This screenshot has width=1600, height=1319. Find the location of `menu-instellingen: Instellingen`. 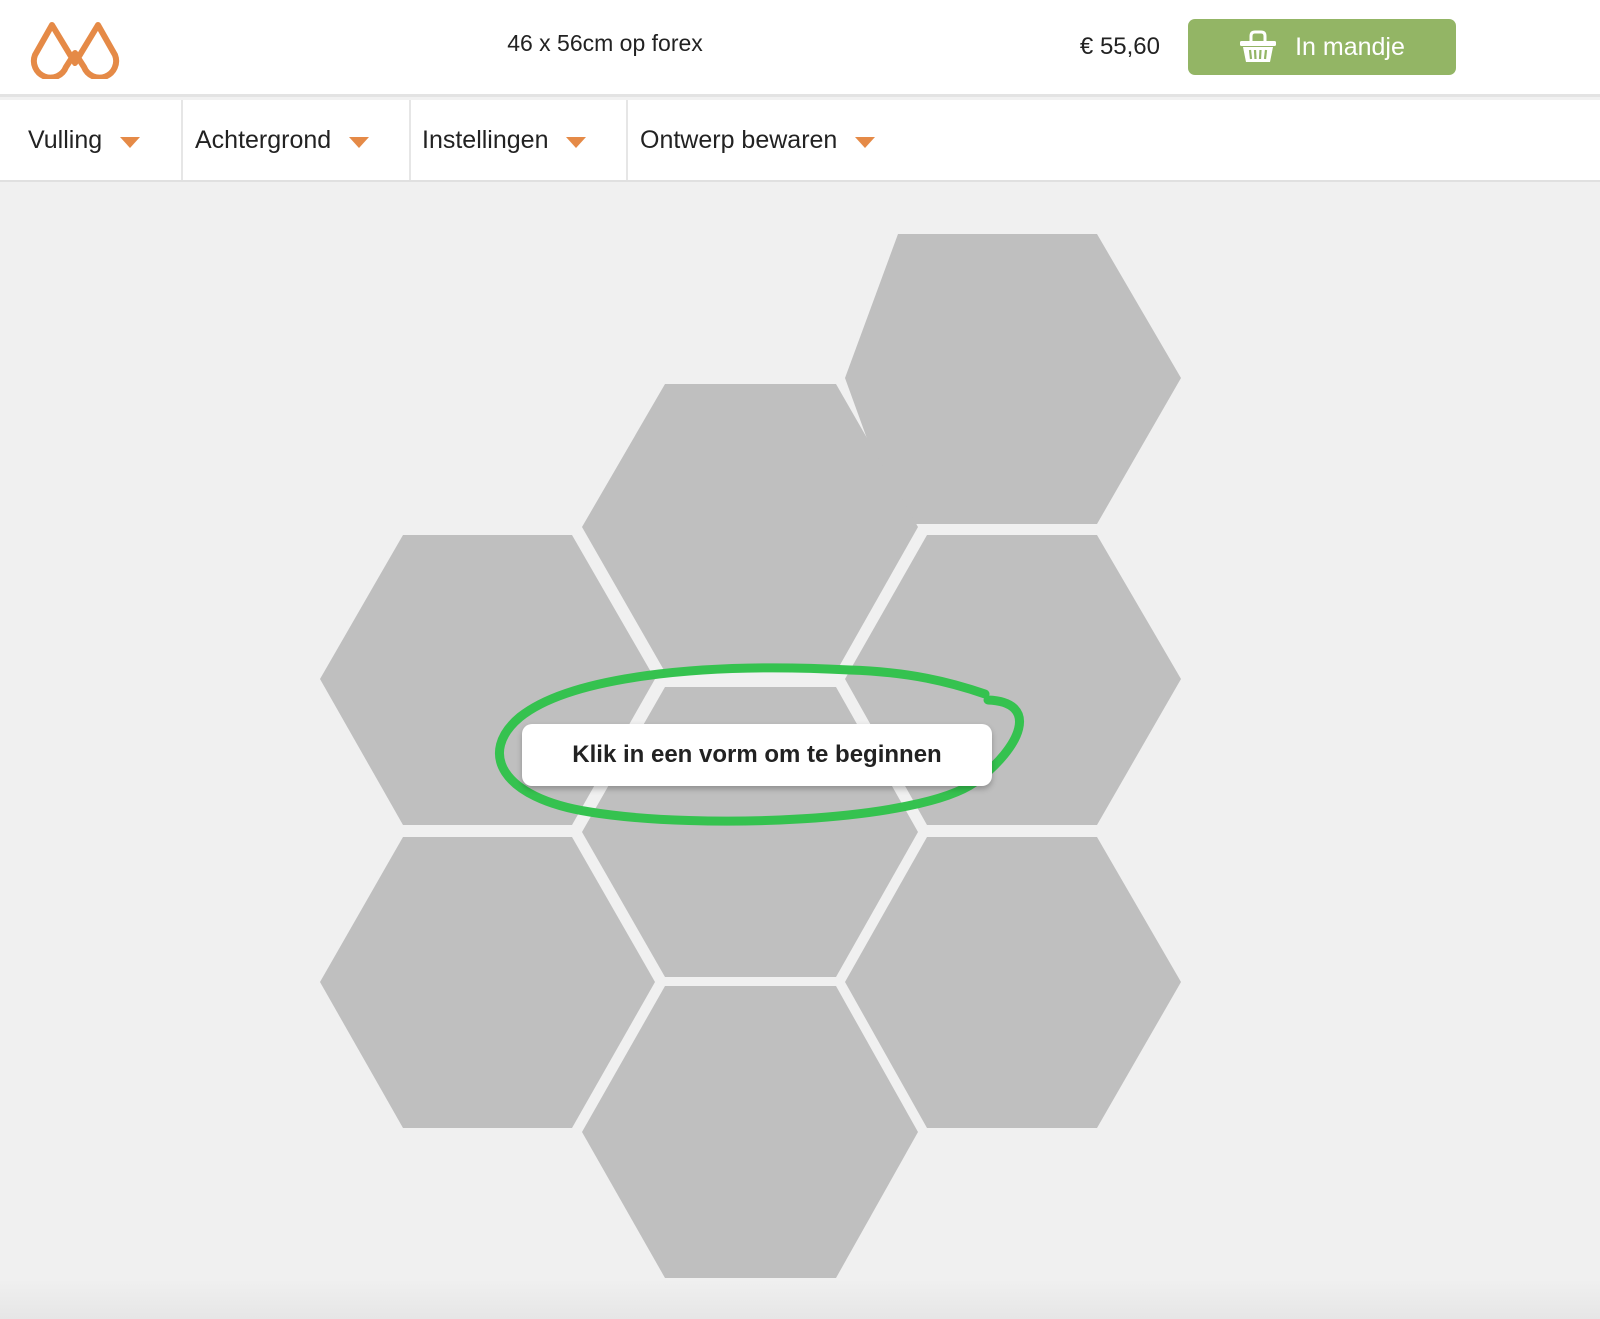

menu-instellingen: Instellingen is located at coordinates (517, 140).